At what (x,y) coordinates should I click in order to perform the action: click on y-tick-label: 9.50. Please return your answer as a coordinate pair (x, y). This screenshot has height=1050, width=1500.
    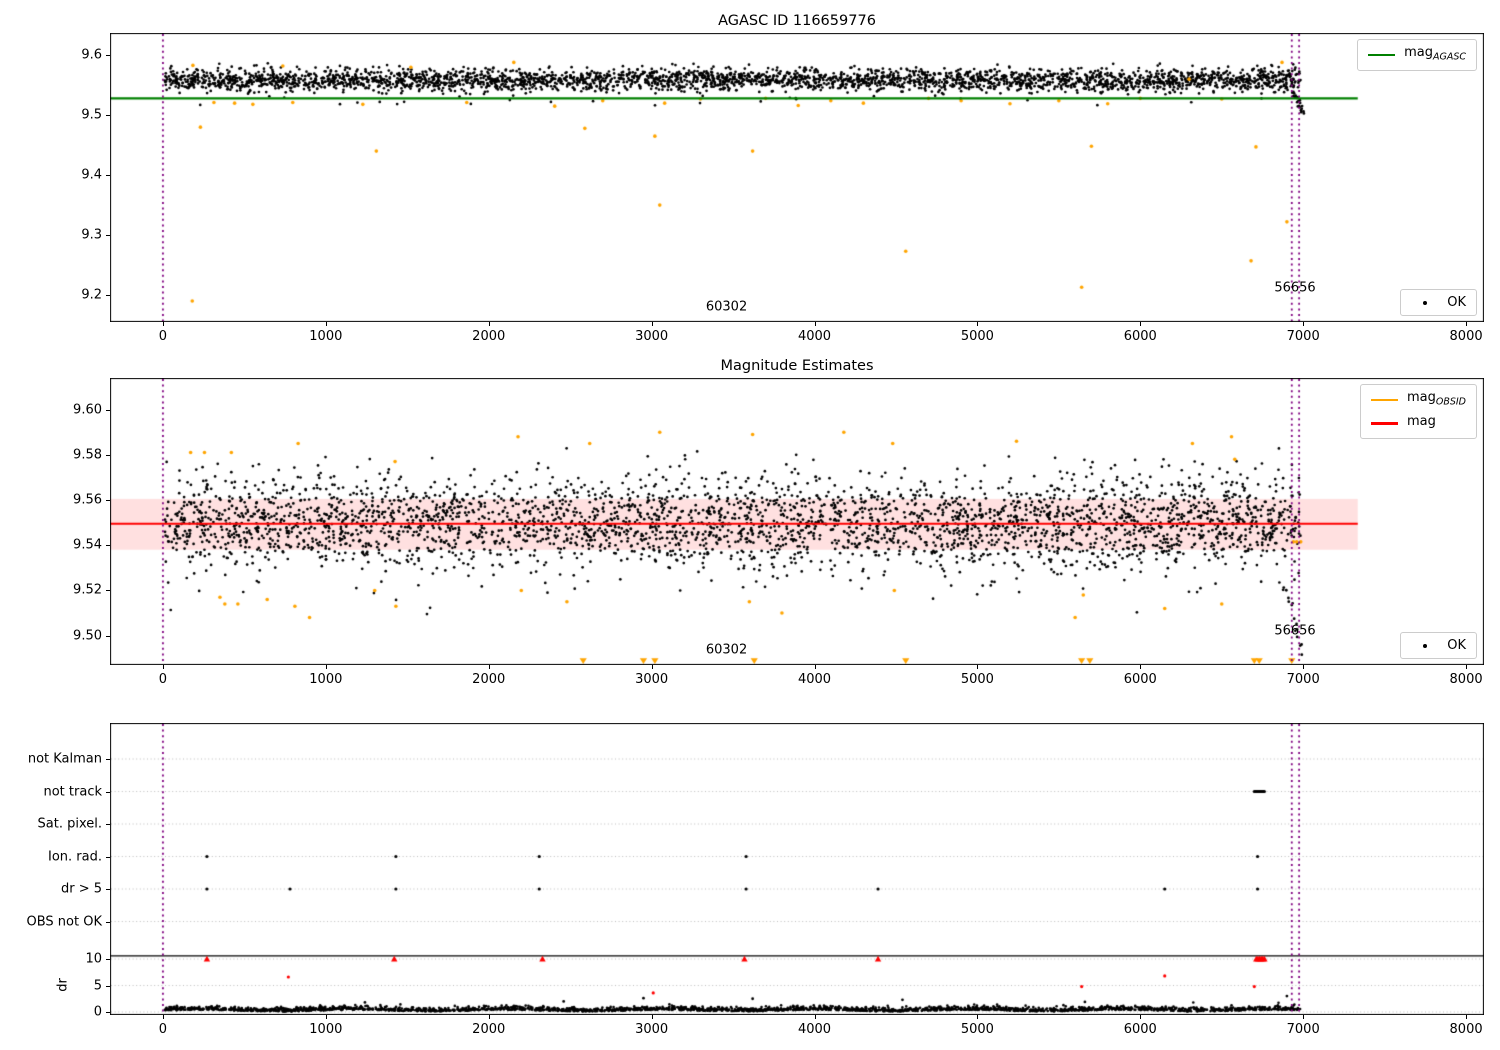
    Looking at the image, I should click on (87, 636).